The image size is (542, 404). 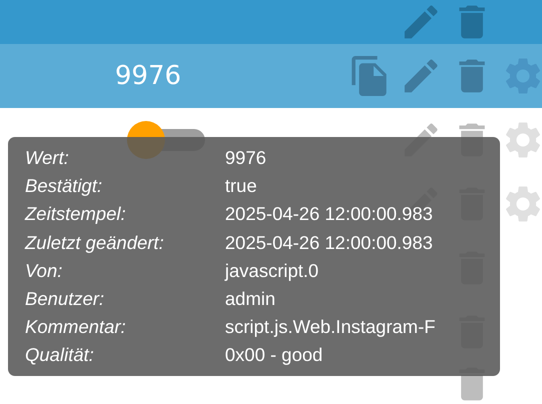 I want to click on field-label: Bestätigt:, so click(x=64, y=186).